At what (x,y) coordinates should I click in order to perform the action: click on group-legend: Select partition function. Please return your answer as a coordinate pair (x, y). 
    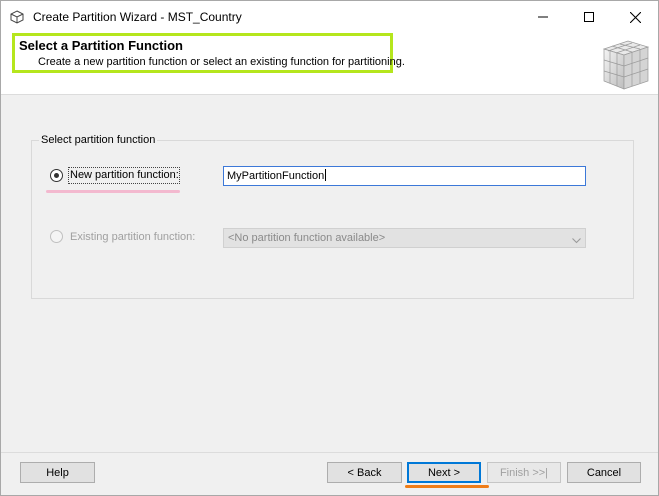
    Looking at the image, I should click on (98, 140).